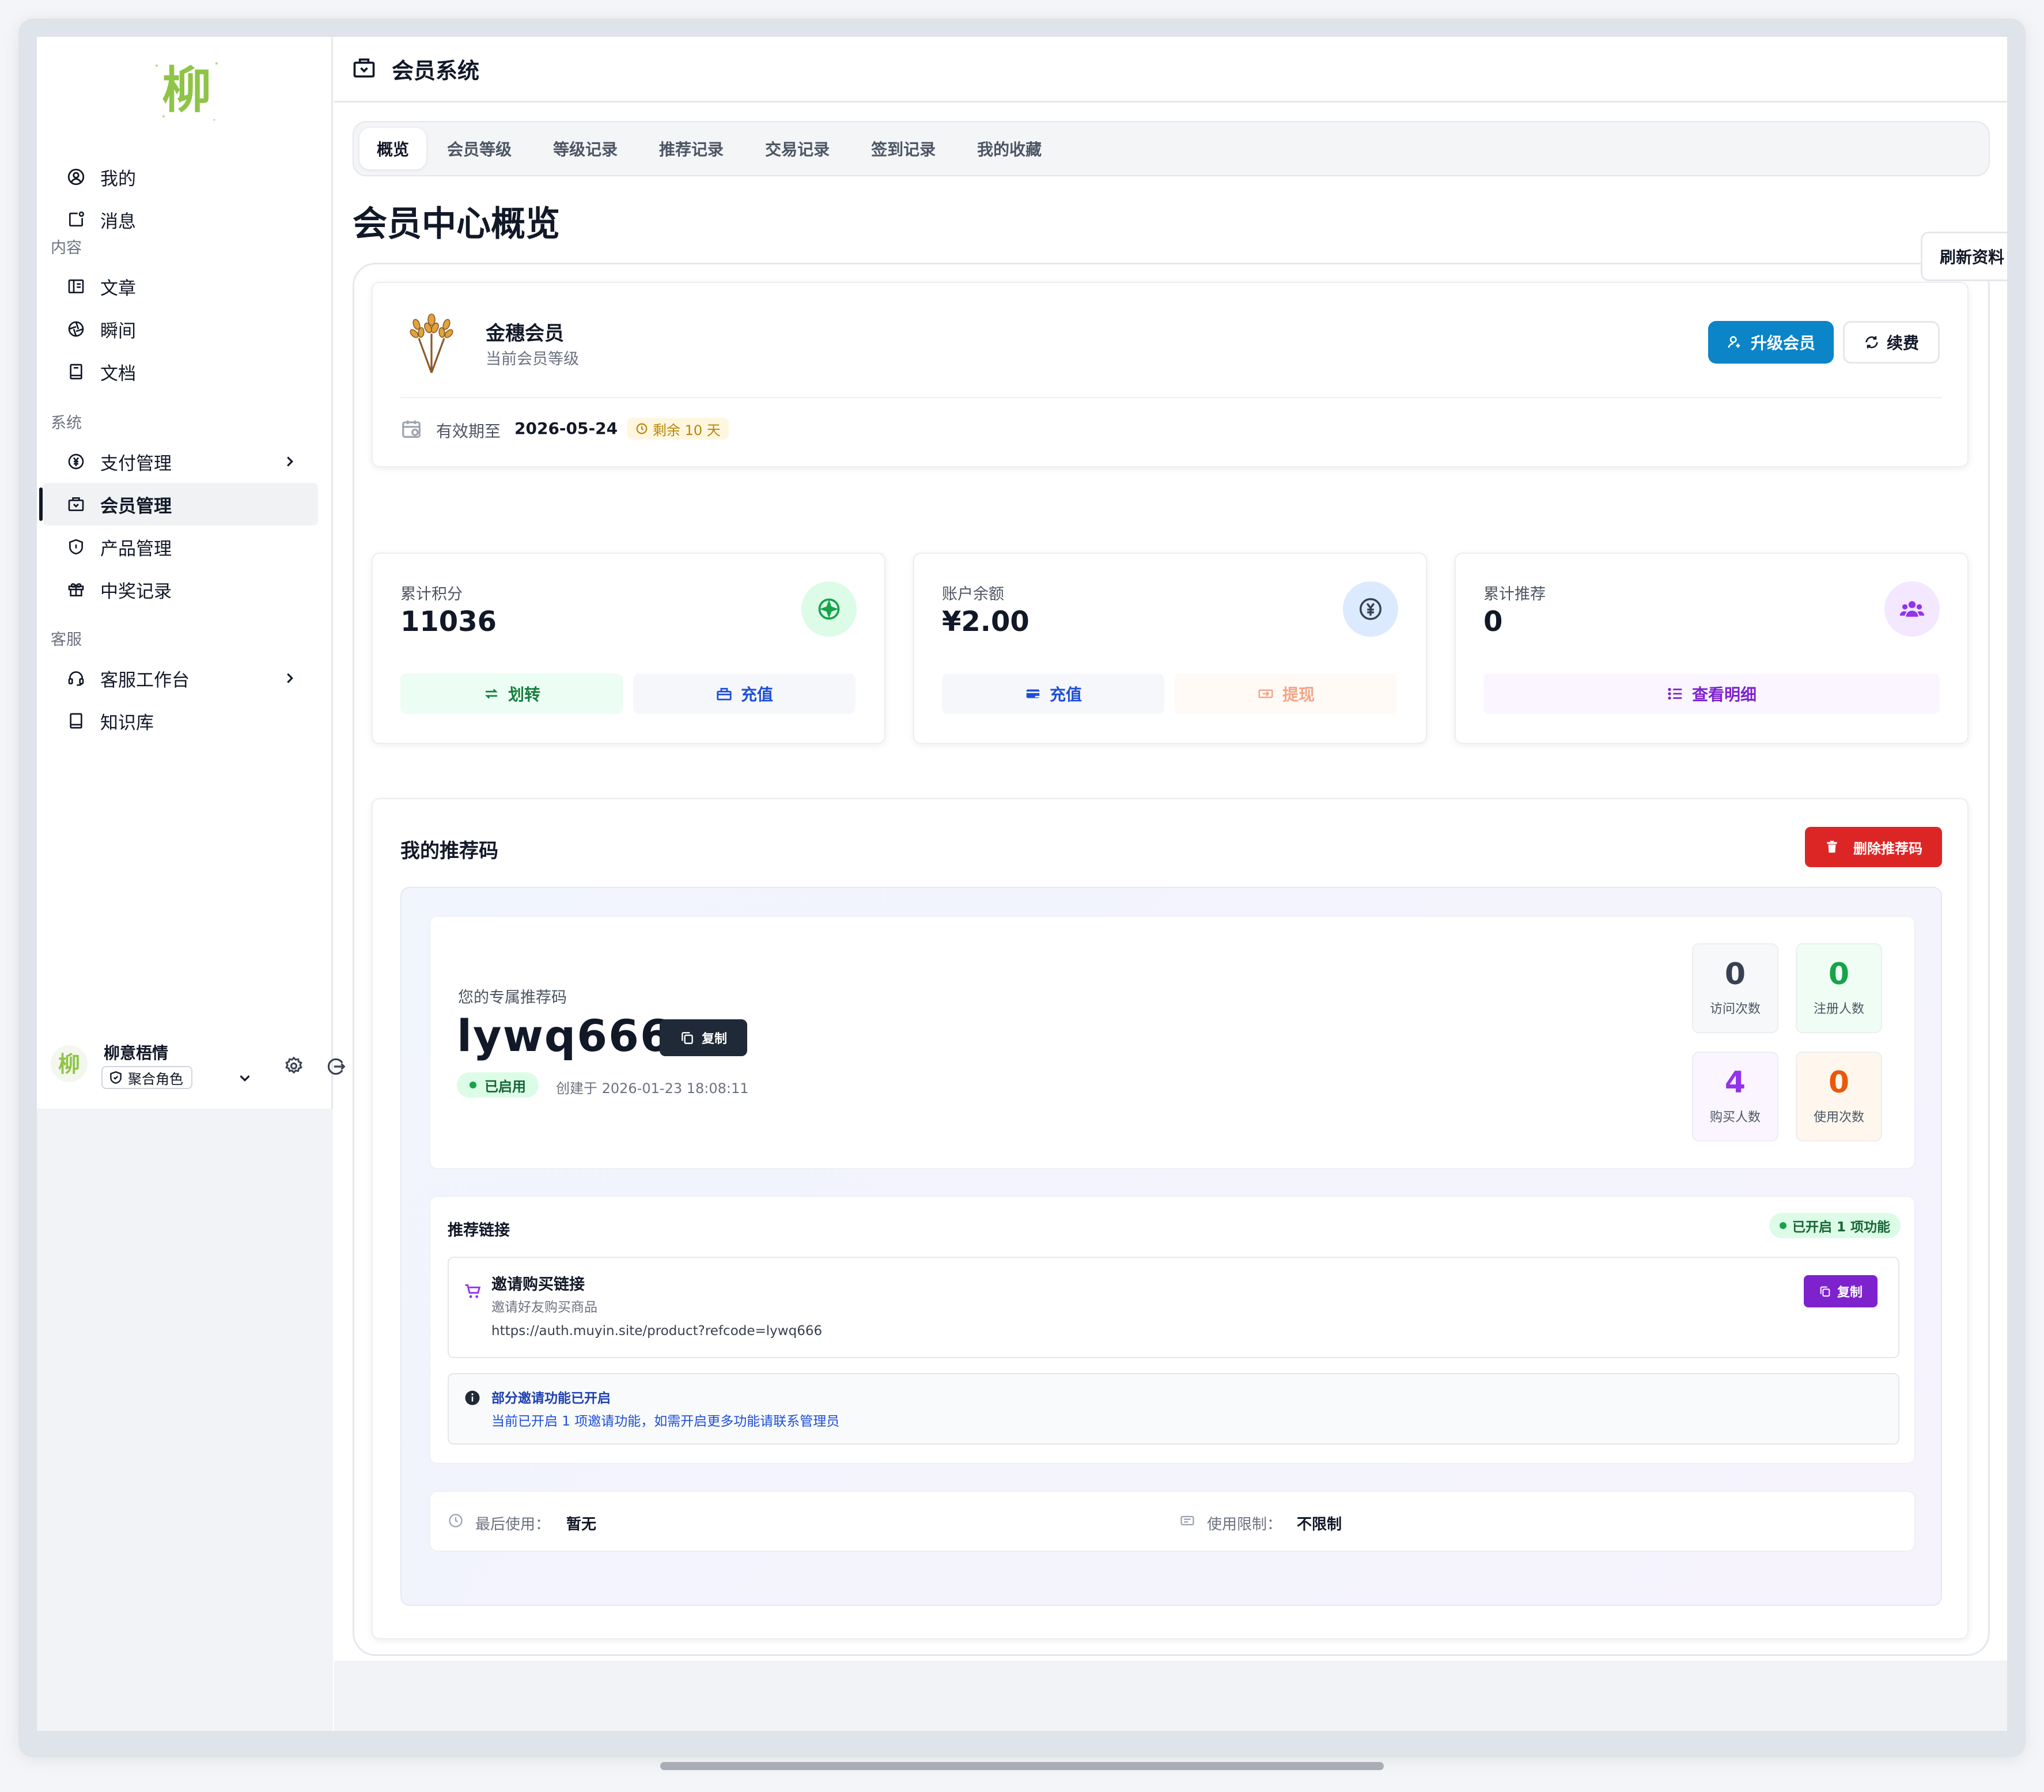  What do you see at coordinates (1265, 693) in the screenshot?
I see `withdraw-icon` at bounding box center [1265, 693].